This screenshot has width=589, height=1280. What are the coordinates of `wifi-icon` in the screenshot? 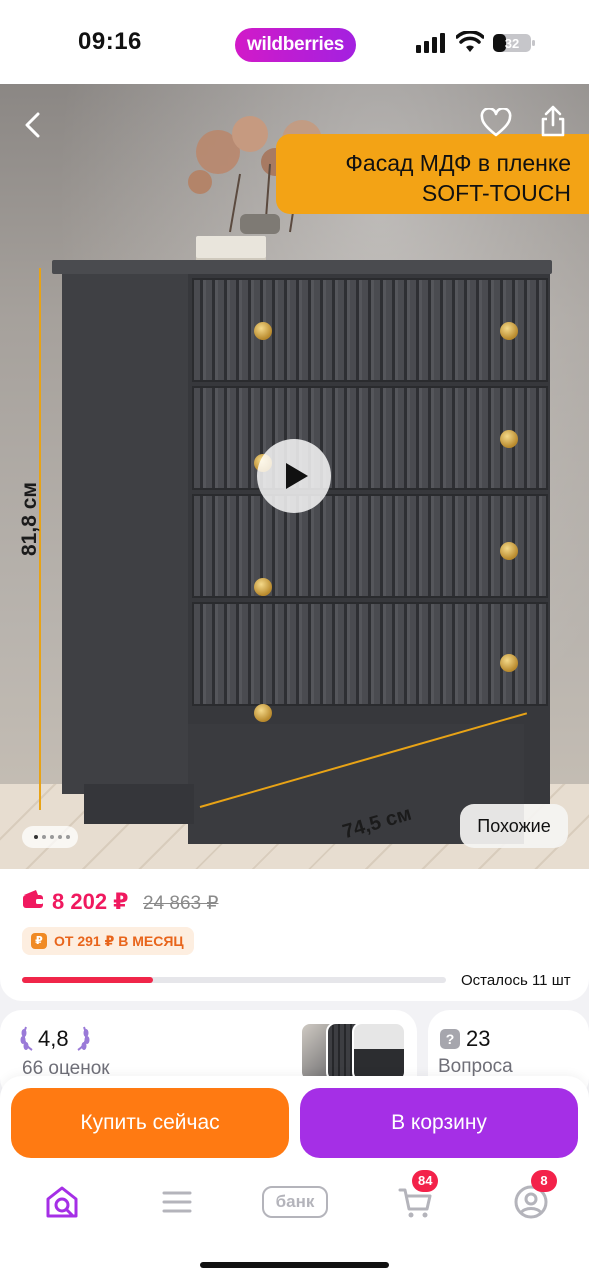 It's located at (470, 41).